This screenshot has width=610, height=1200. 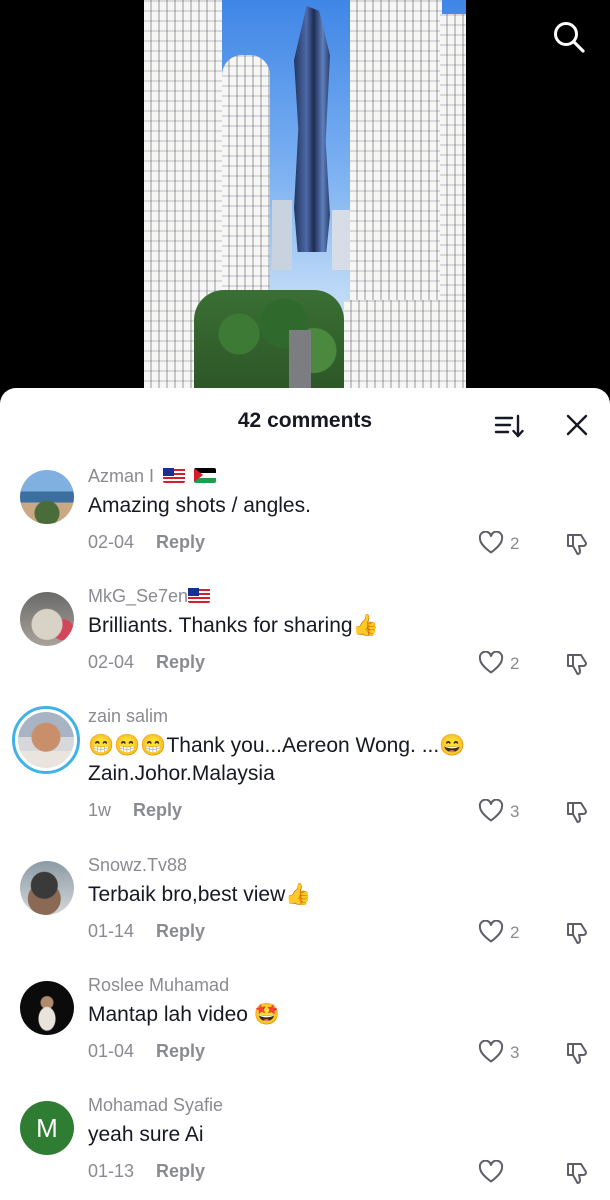 I want to click on username-text: Azman I, so click(x=121, y=476).